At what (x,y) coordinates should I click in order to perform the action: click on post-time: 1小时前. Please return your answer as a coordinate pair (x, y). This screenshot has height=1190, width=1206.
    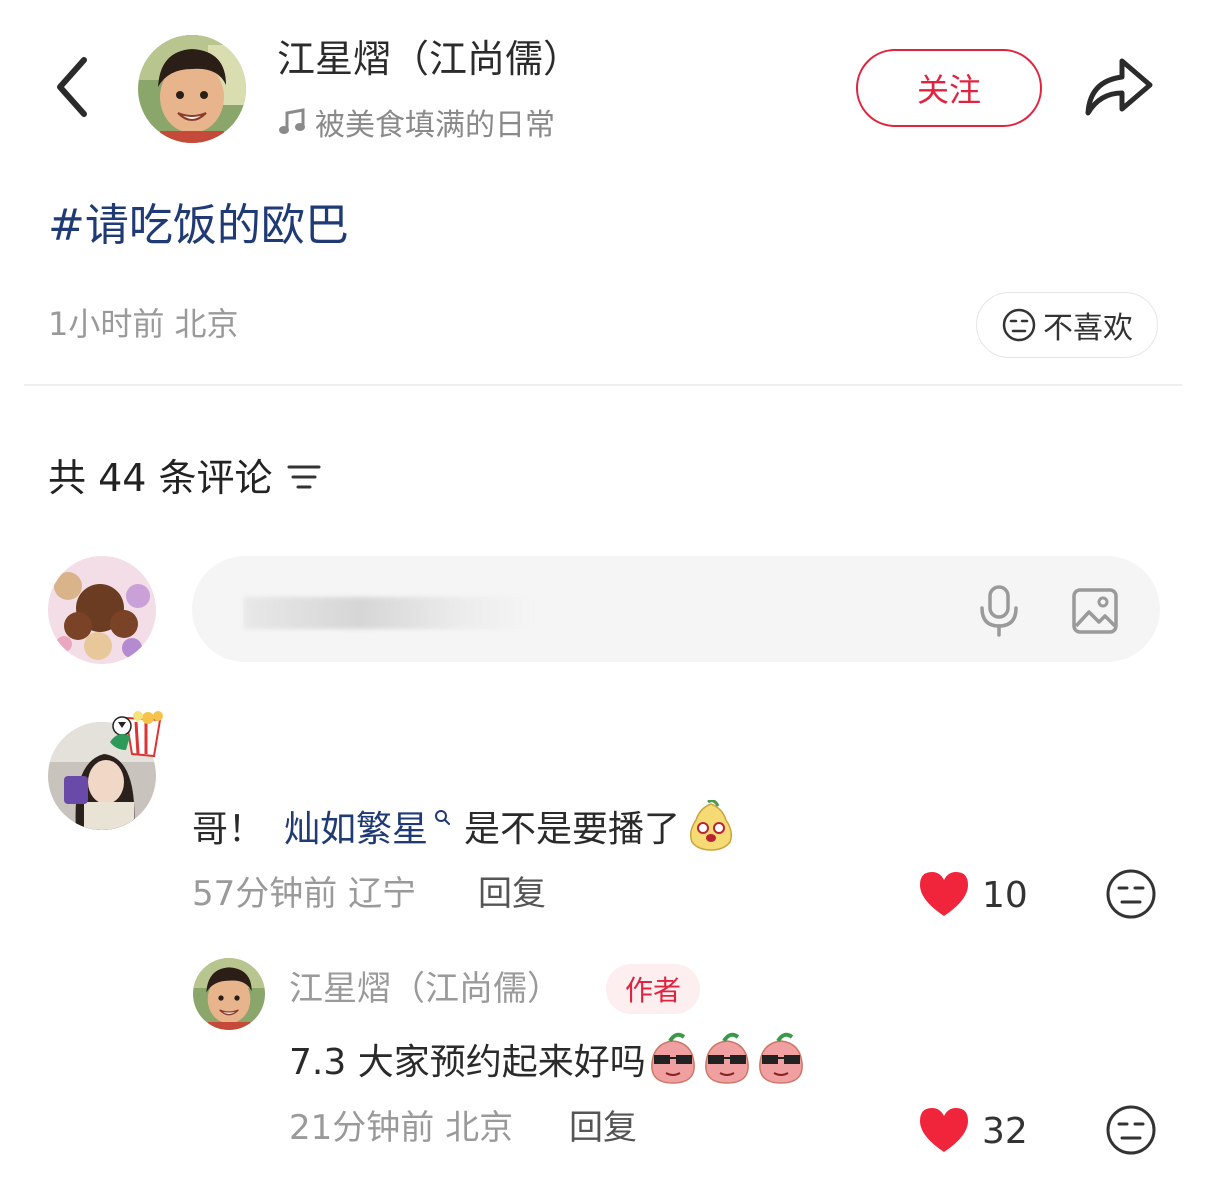
    Looking at the image, I should click on (106, 324).